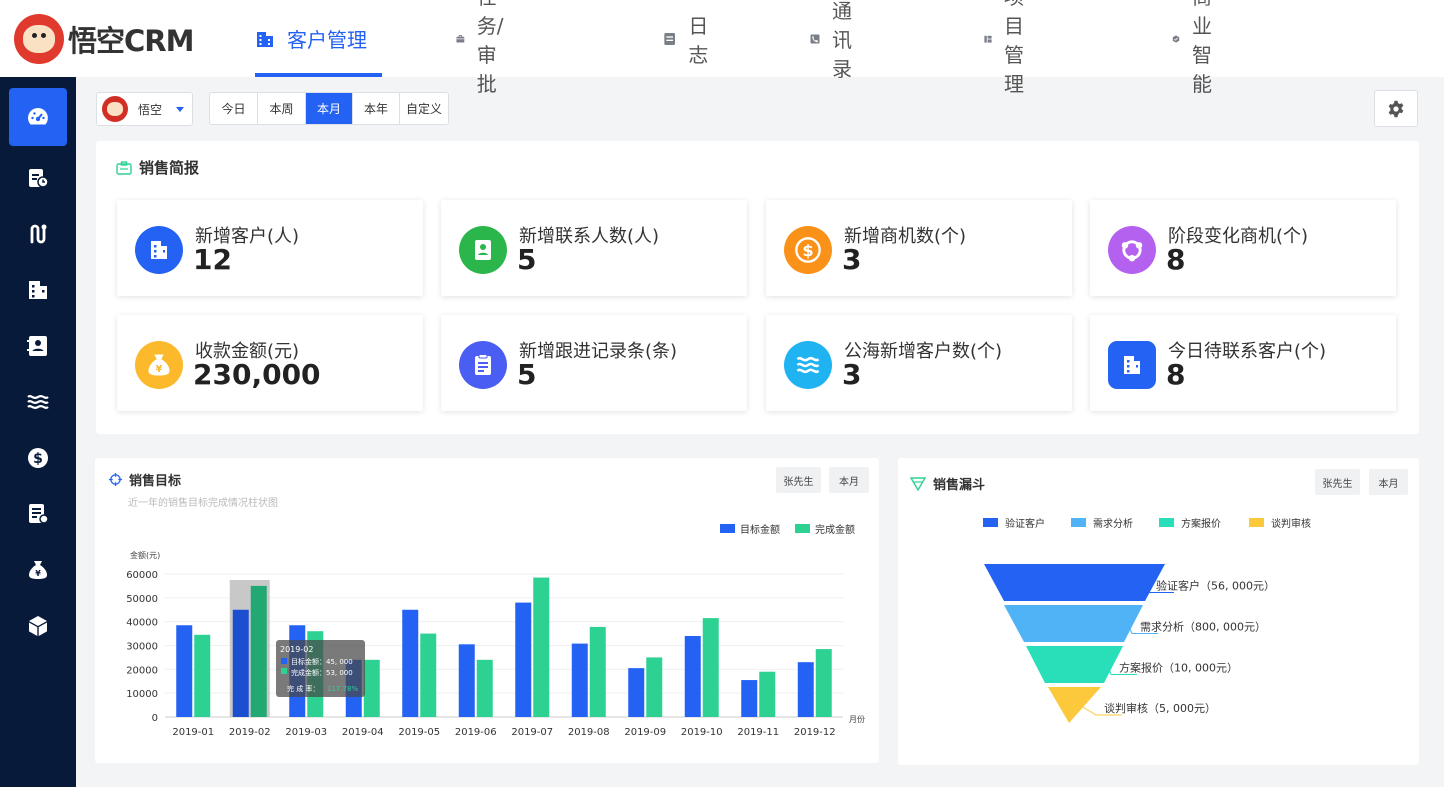  Describe the element at coordinates (322, 661) in the screenshot. I see `tooltip-target: 目标金额：45, 000` at that location.